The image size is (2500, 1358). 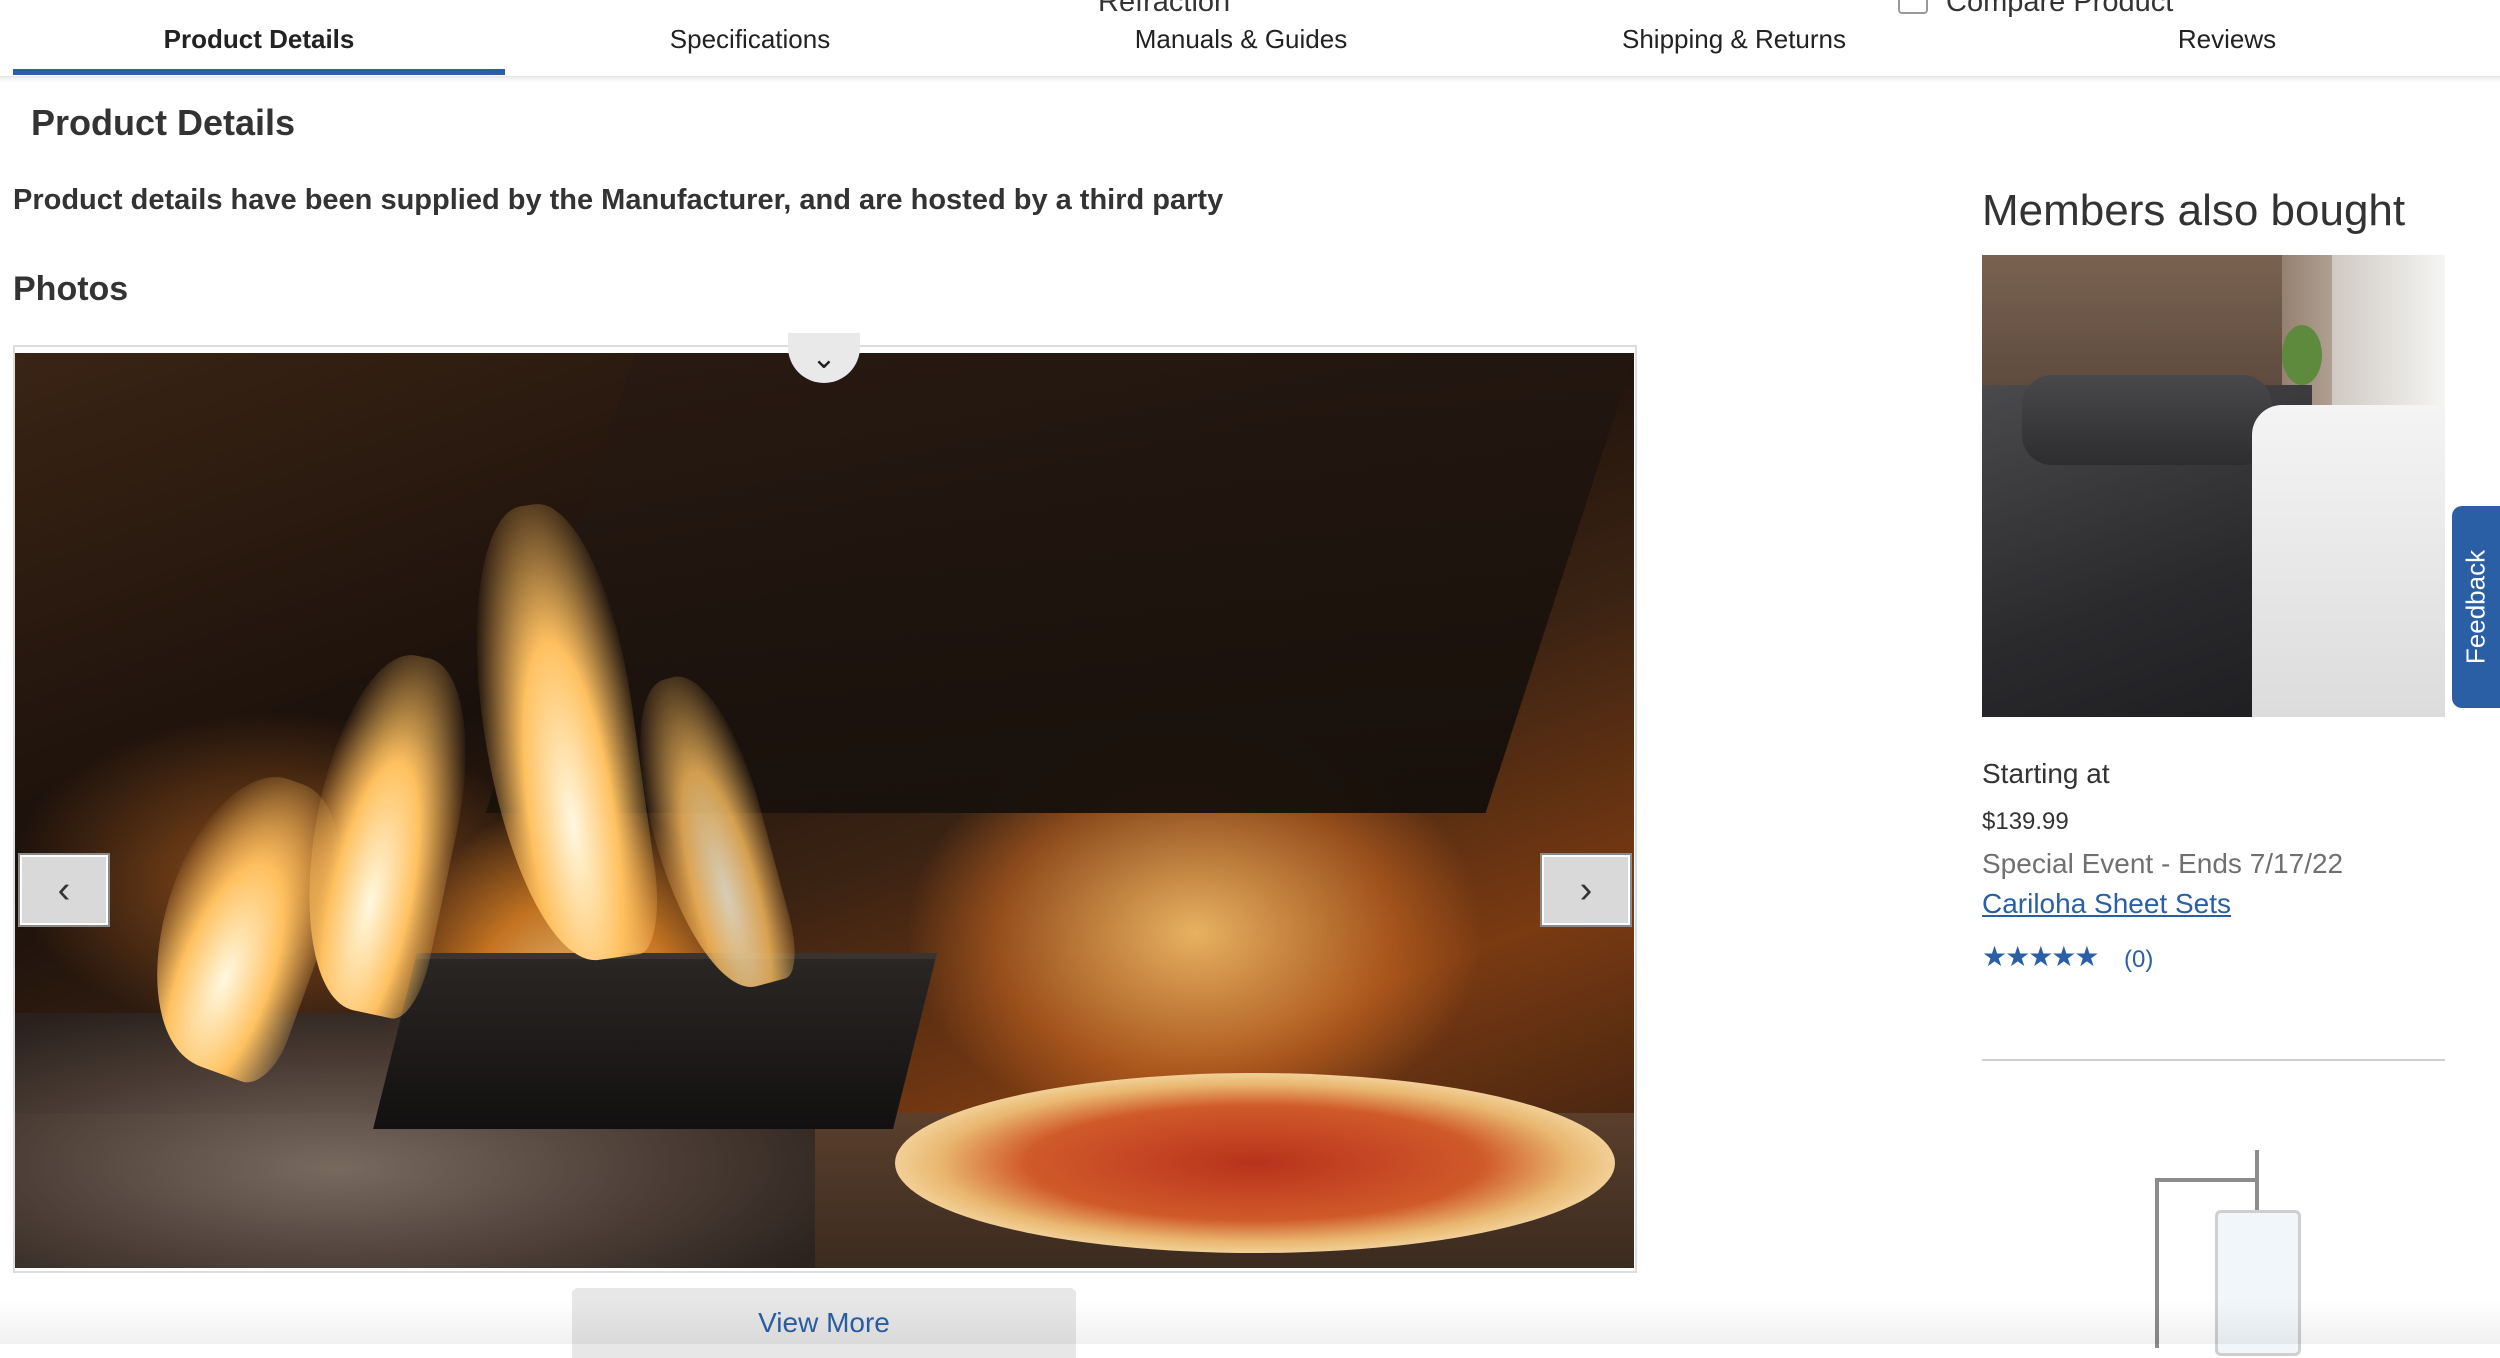 I want to click on feedback-label: Feedback, so click(x=2475, y=607).